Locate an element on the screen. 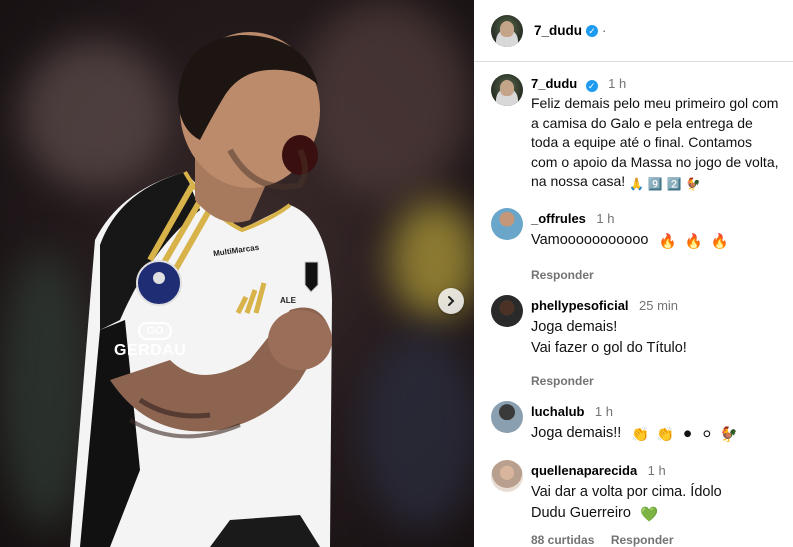 The height and width of the screenshot is (547, 793). caption-line: toda a equipe até o final. Contamos is located at coordinates (642, 142).